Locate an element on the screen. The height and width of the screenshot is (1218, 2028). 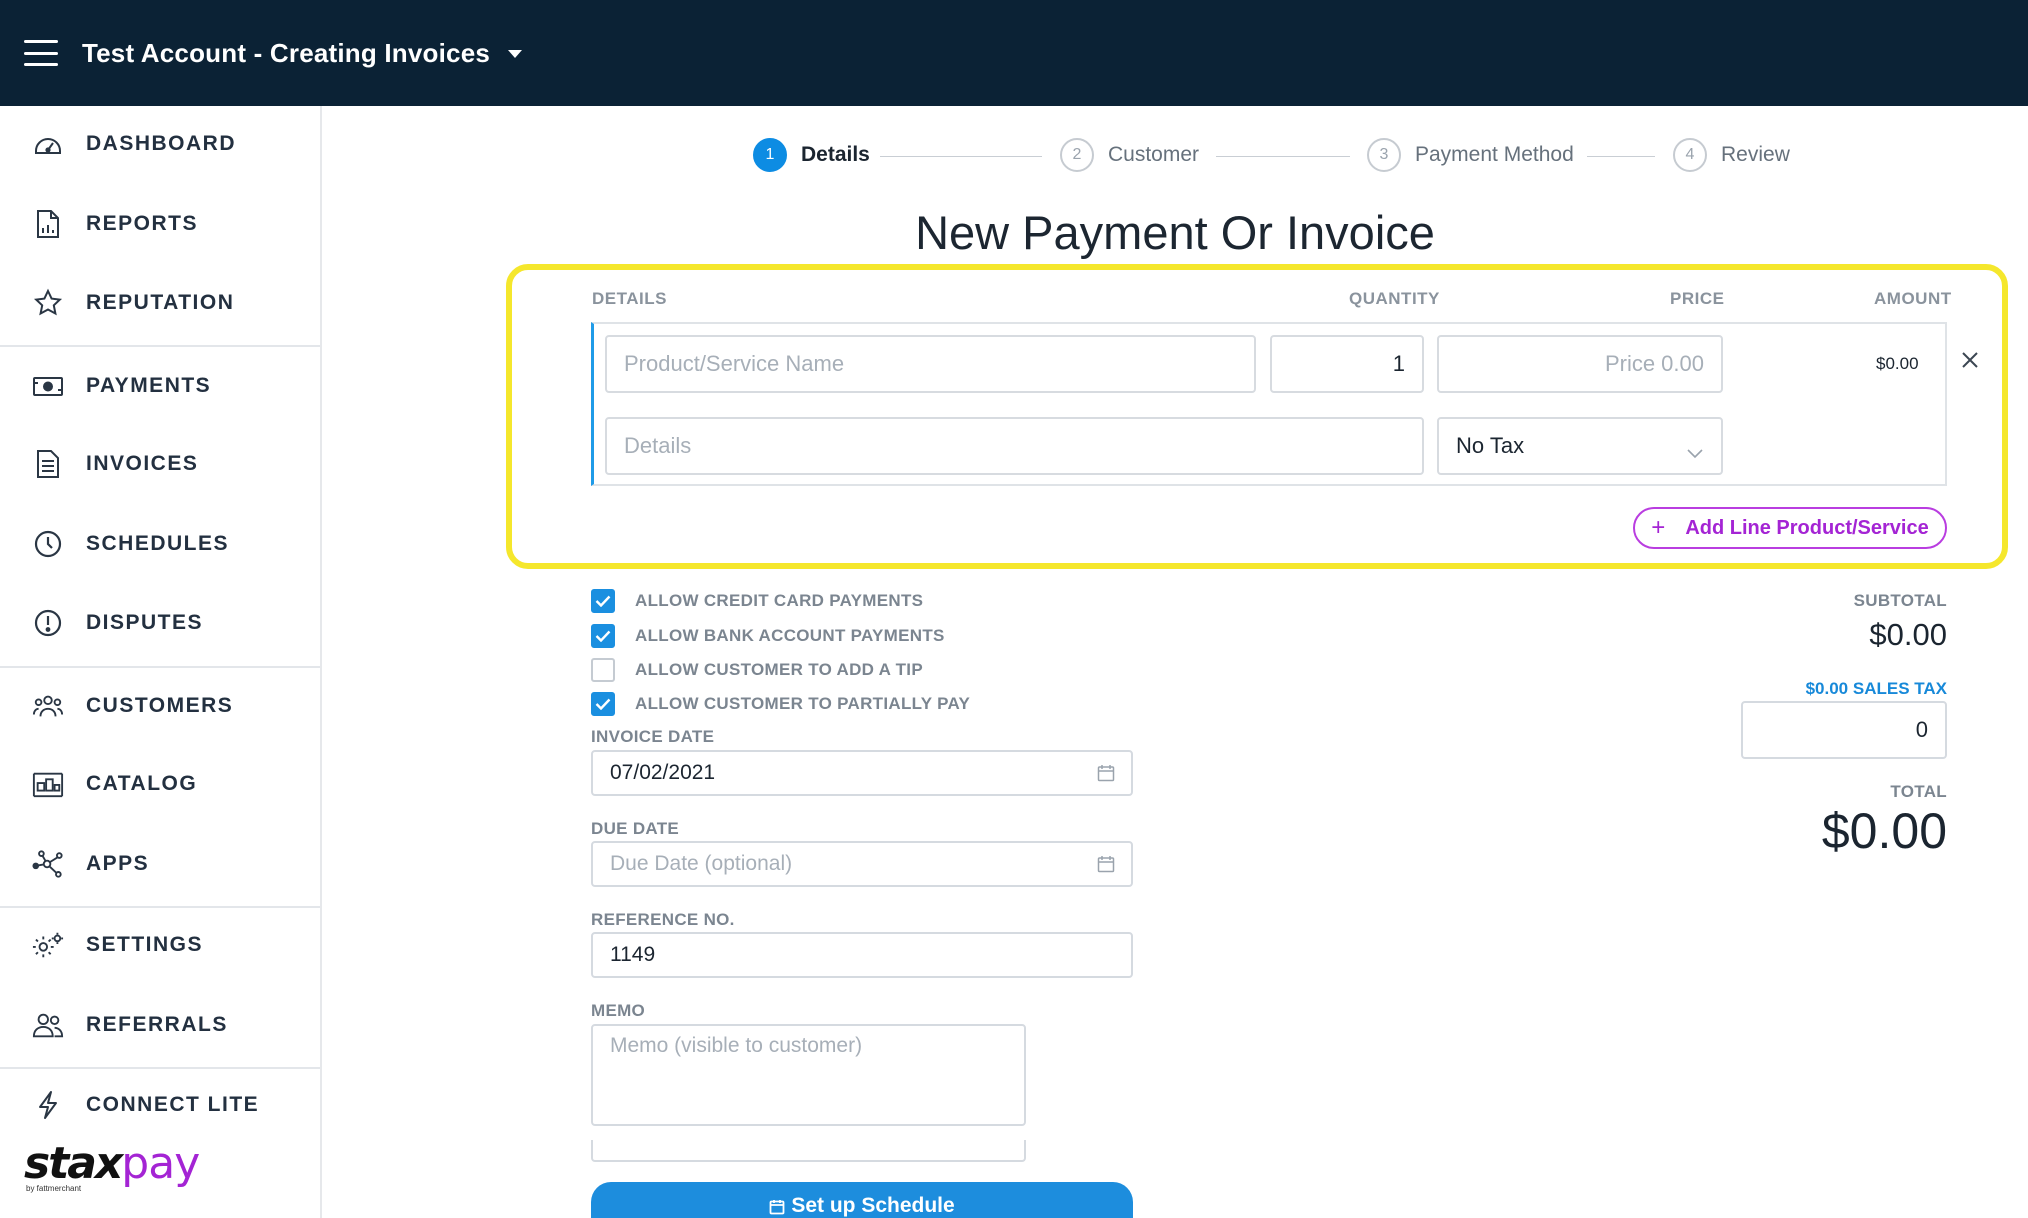
star-icon is located at coordinates (48, 303).